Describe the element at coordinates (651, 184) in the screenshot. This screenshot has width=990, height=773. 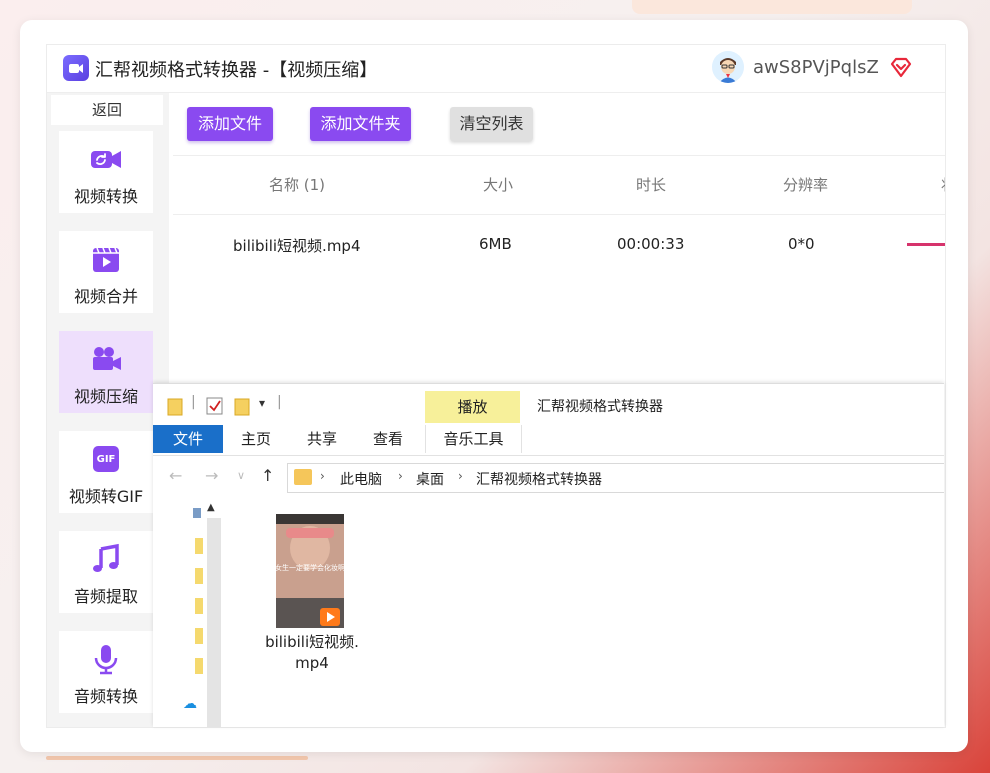
I see `column-header-duration: 时长` at that location.